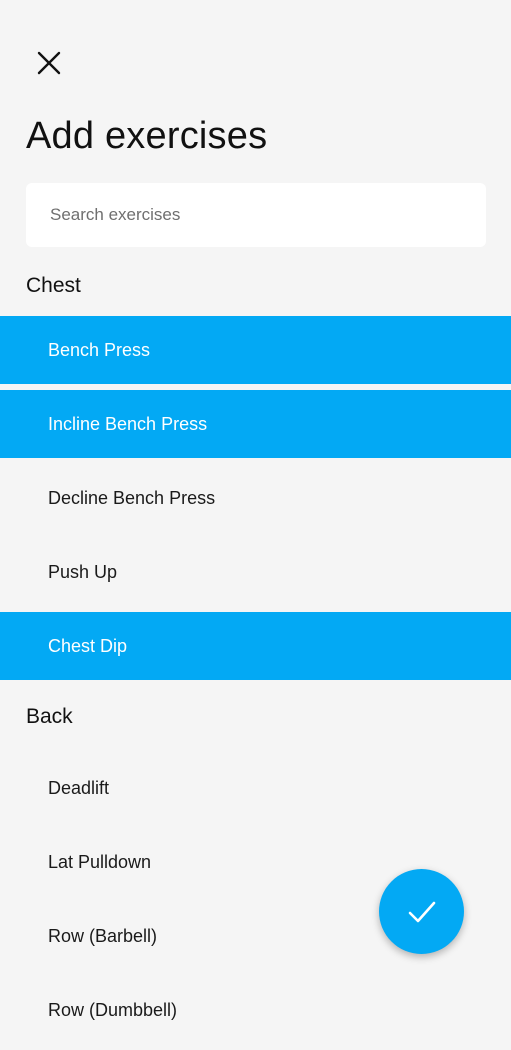  What do you see at coordinates (255, 424) in the screenshot?
I see `list-item: Incline Bench Press` at bounding box center [255, 424].